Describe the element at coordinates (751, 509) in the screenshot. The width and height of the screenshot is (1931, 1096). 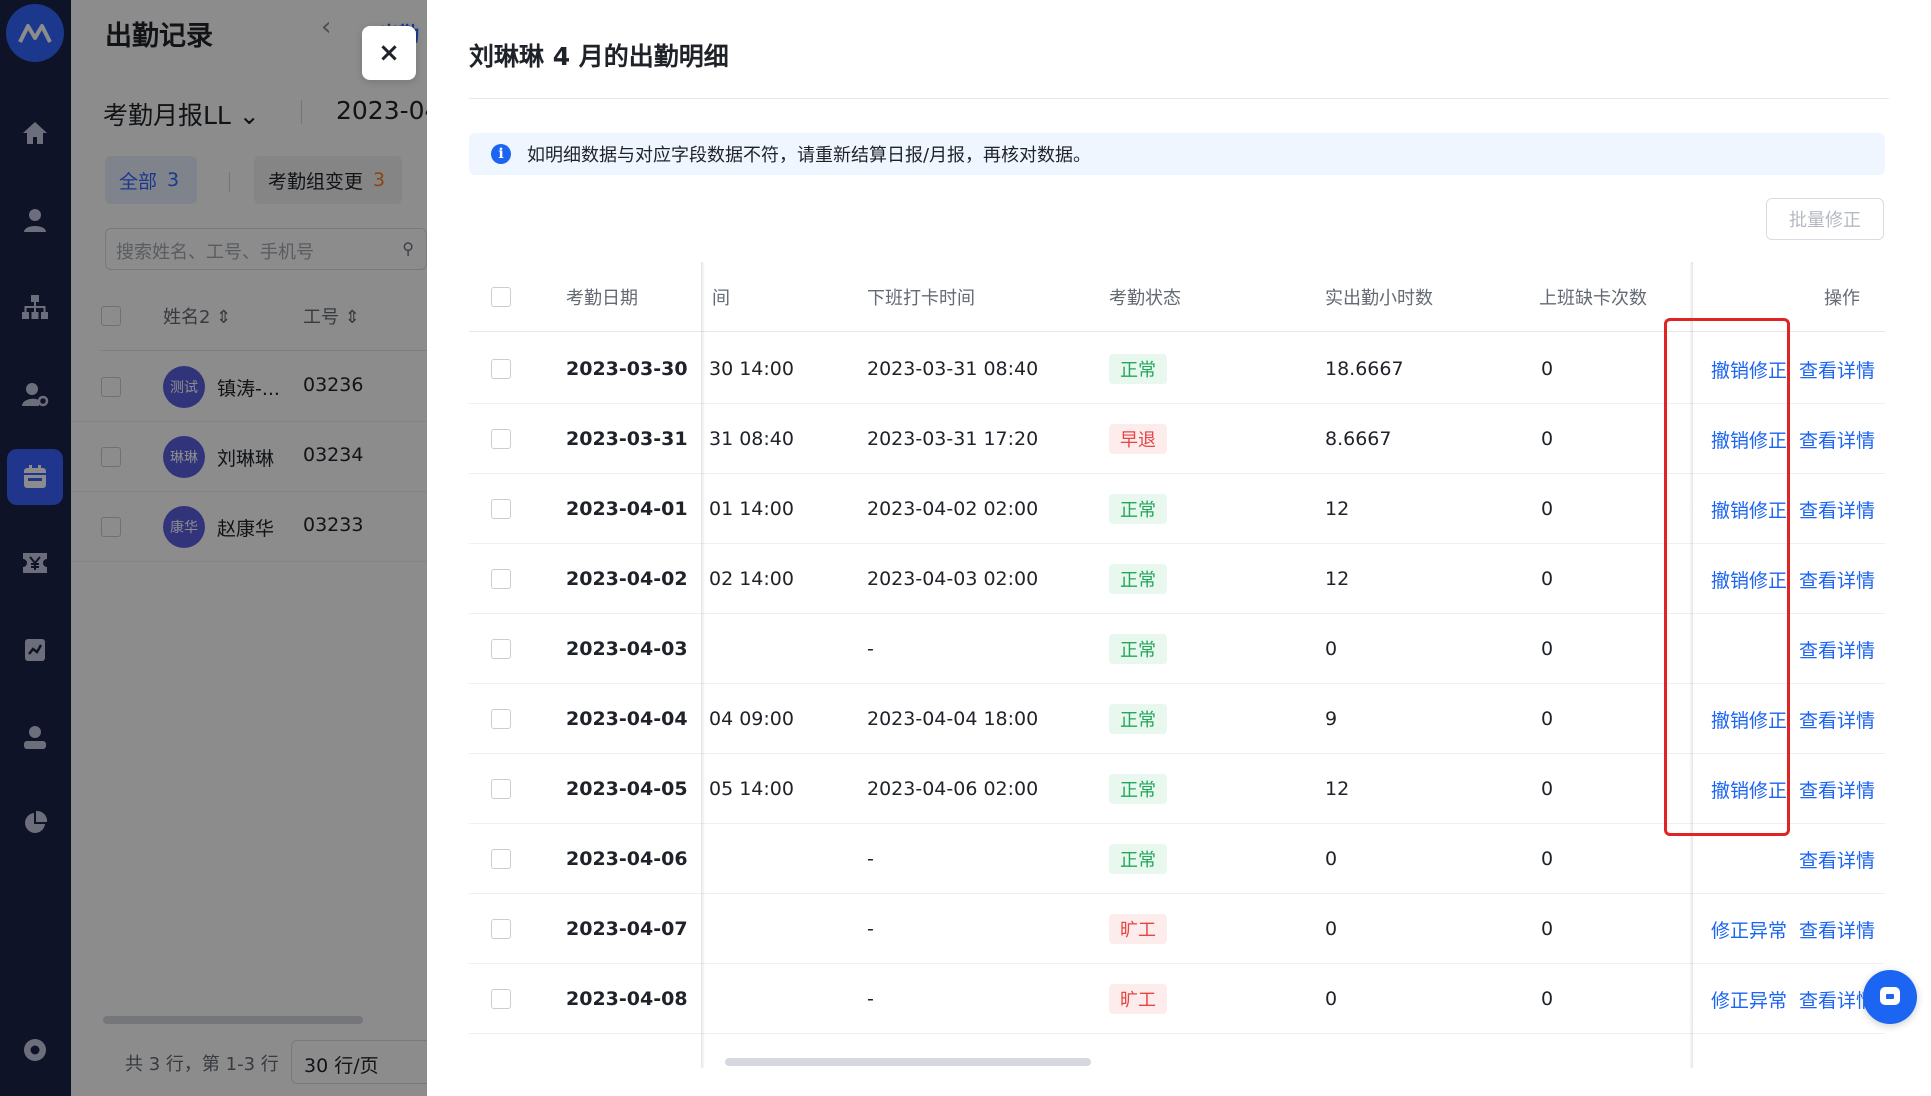
I see `clock-in-time: 01 14:00` at that location.